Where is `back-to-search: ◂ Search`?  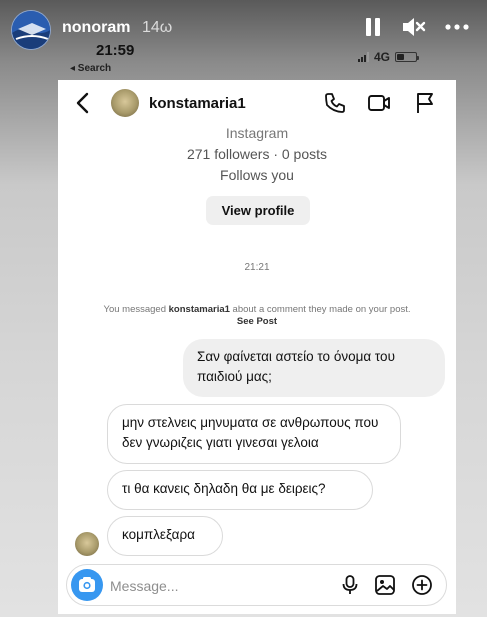 back-to-search: ◂ Search is located at coordinates (90, 68).